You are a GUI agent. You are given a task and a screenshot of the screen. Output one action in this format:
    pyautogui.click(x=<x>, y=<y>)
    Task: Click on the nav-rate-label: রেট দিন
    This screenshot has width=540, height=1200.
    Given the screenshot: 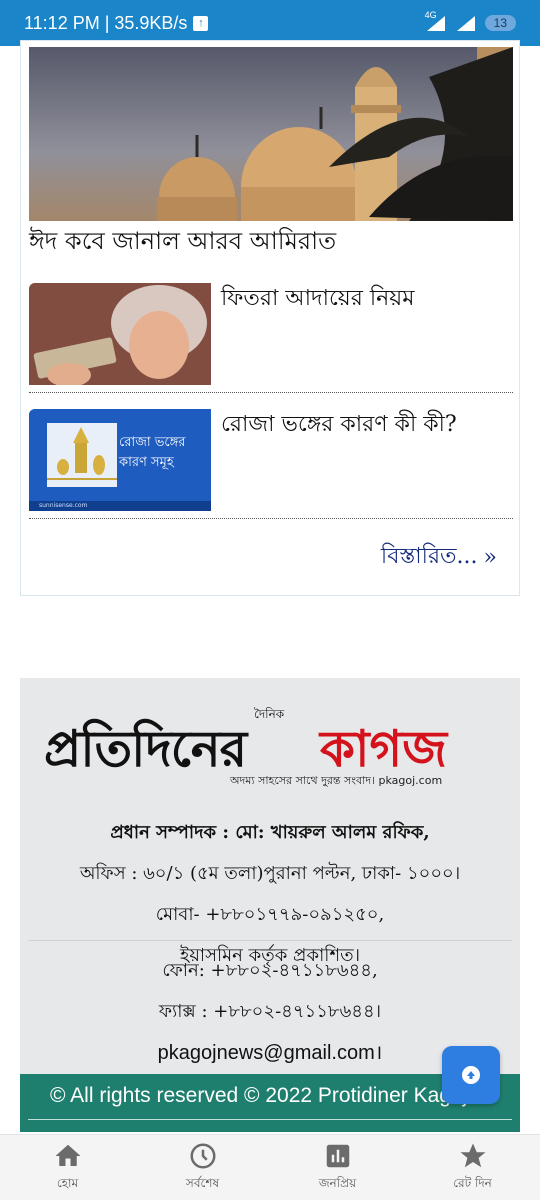 What is the action you would take?
    pyautogui.click(x=472, y=1183)
    